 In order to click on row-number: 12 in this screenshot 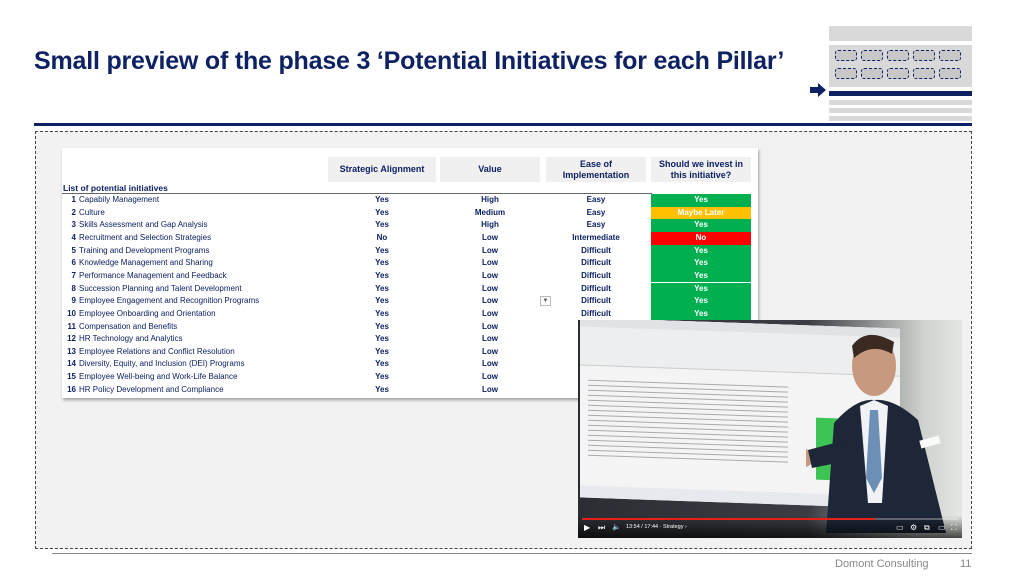, I will do `click(71, 339)`.